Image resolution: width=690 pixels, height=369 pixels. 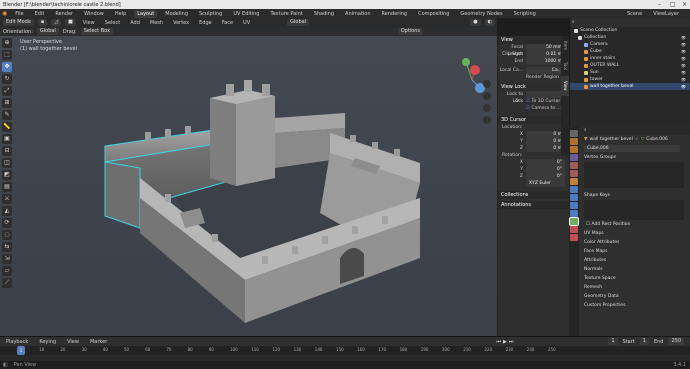 What do you see at coordinates (528, 108) in the screenshot?
I see `camera-to-view-checkbox: ☑` at bounding box center [528, 108].